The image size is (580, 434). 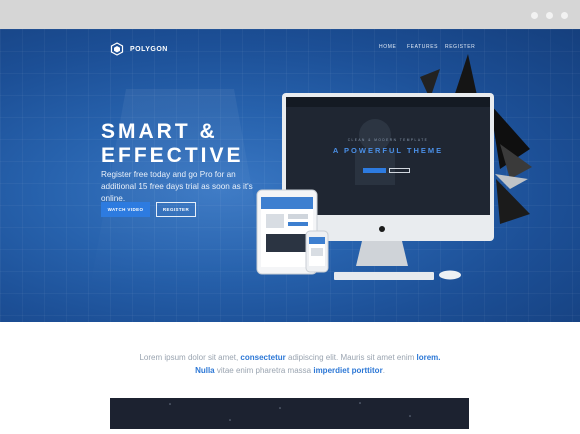 I want to click on intro-text: vitae enim pharetra massa, so click(x=264, y=370).